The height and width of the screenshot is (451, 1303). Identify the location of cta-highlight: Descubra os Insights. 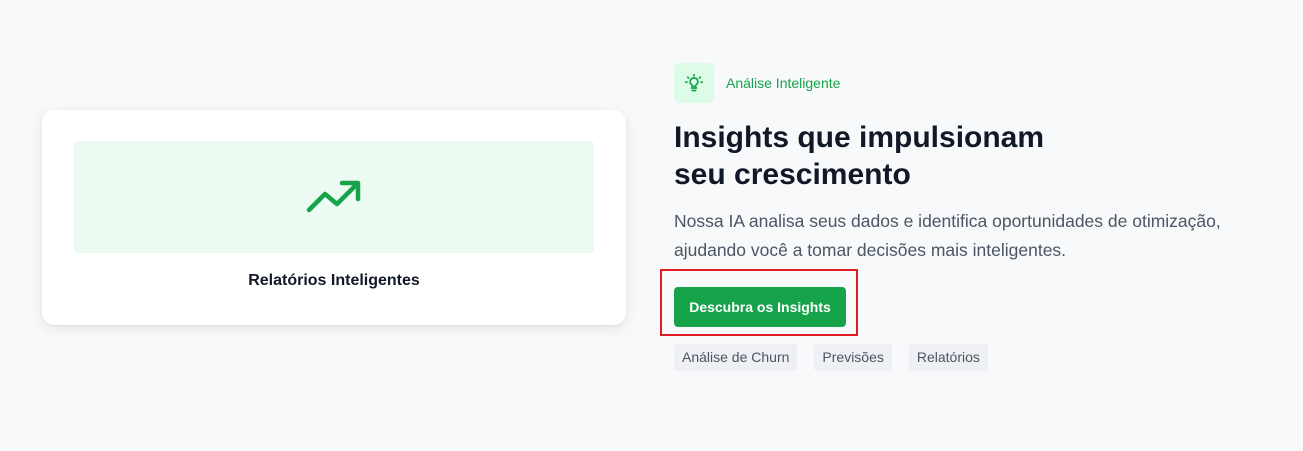
(759, 302).